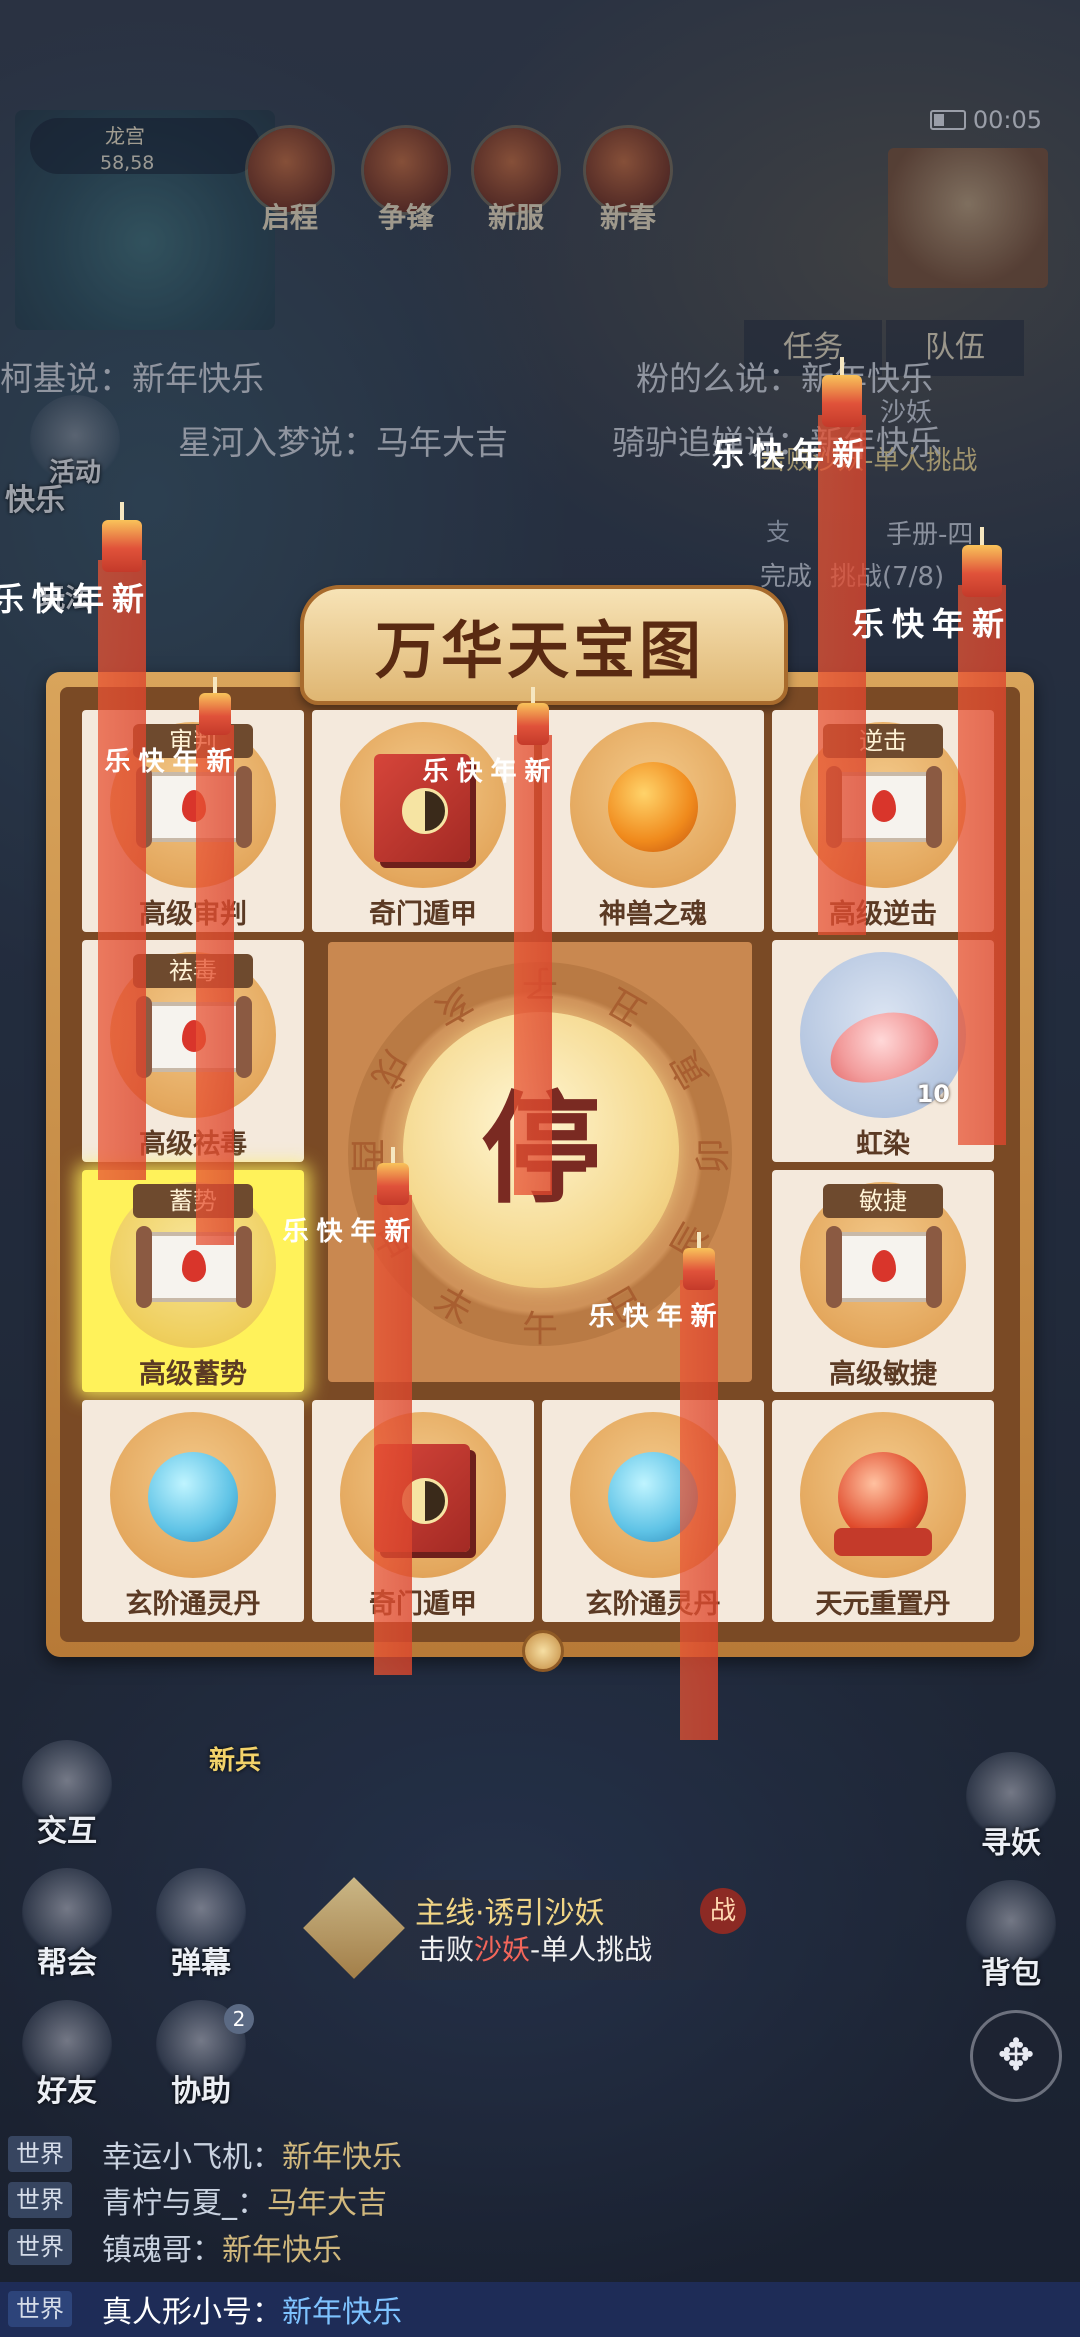  What do you see at coordinates (201, 2088) in the screenshot?
I see `assist-label: 协助` at bounding box center [201, 2088].